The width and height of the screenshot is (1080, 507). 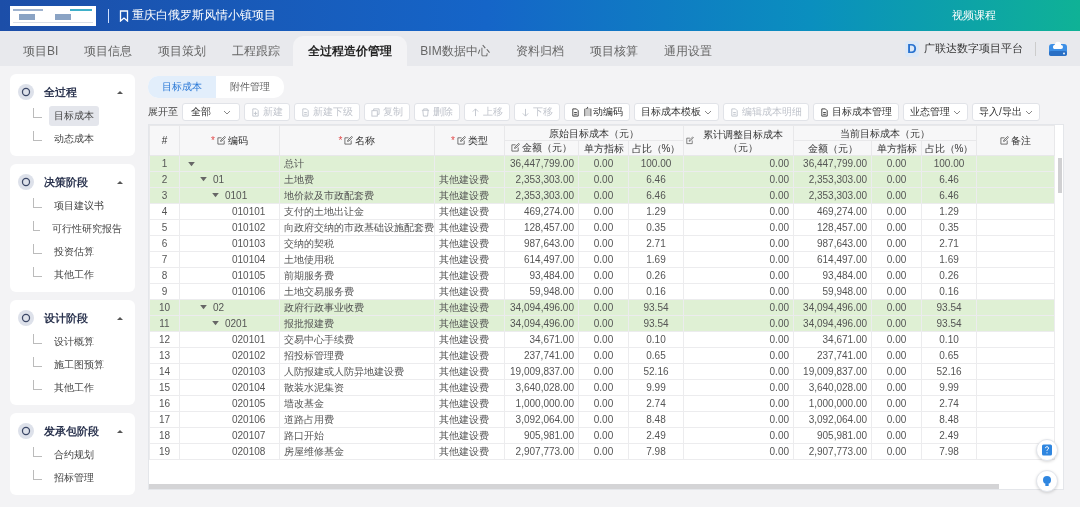 What do you see at coordinates (656, 435) in the screenshot?
I see `table-cell: 2.49` at bounding box center [656, 435].